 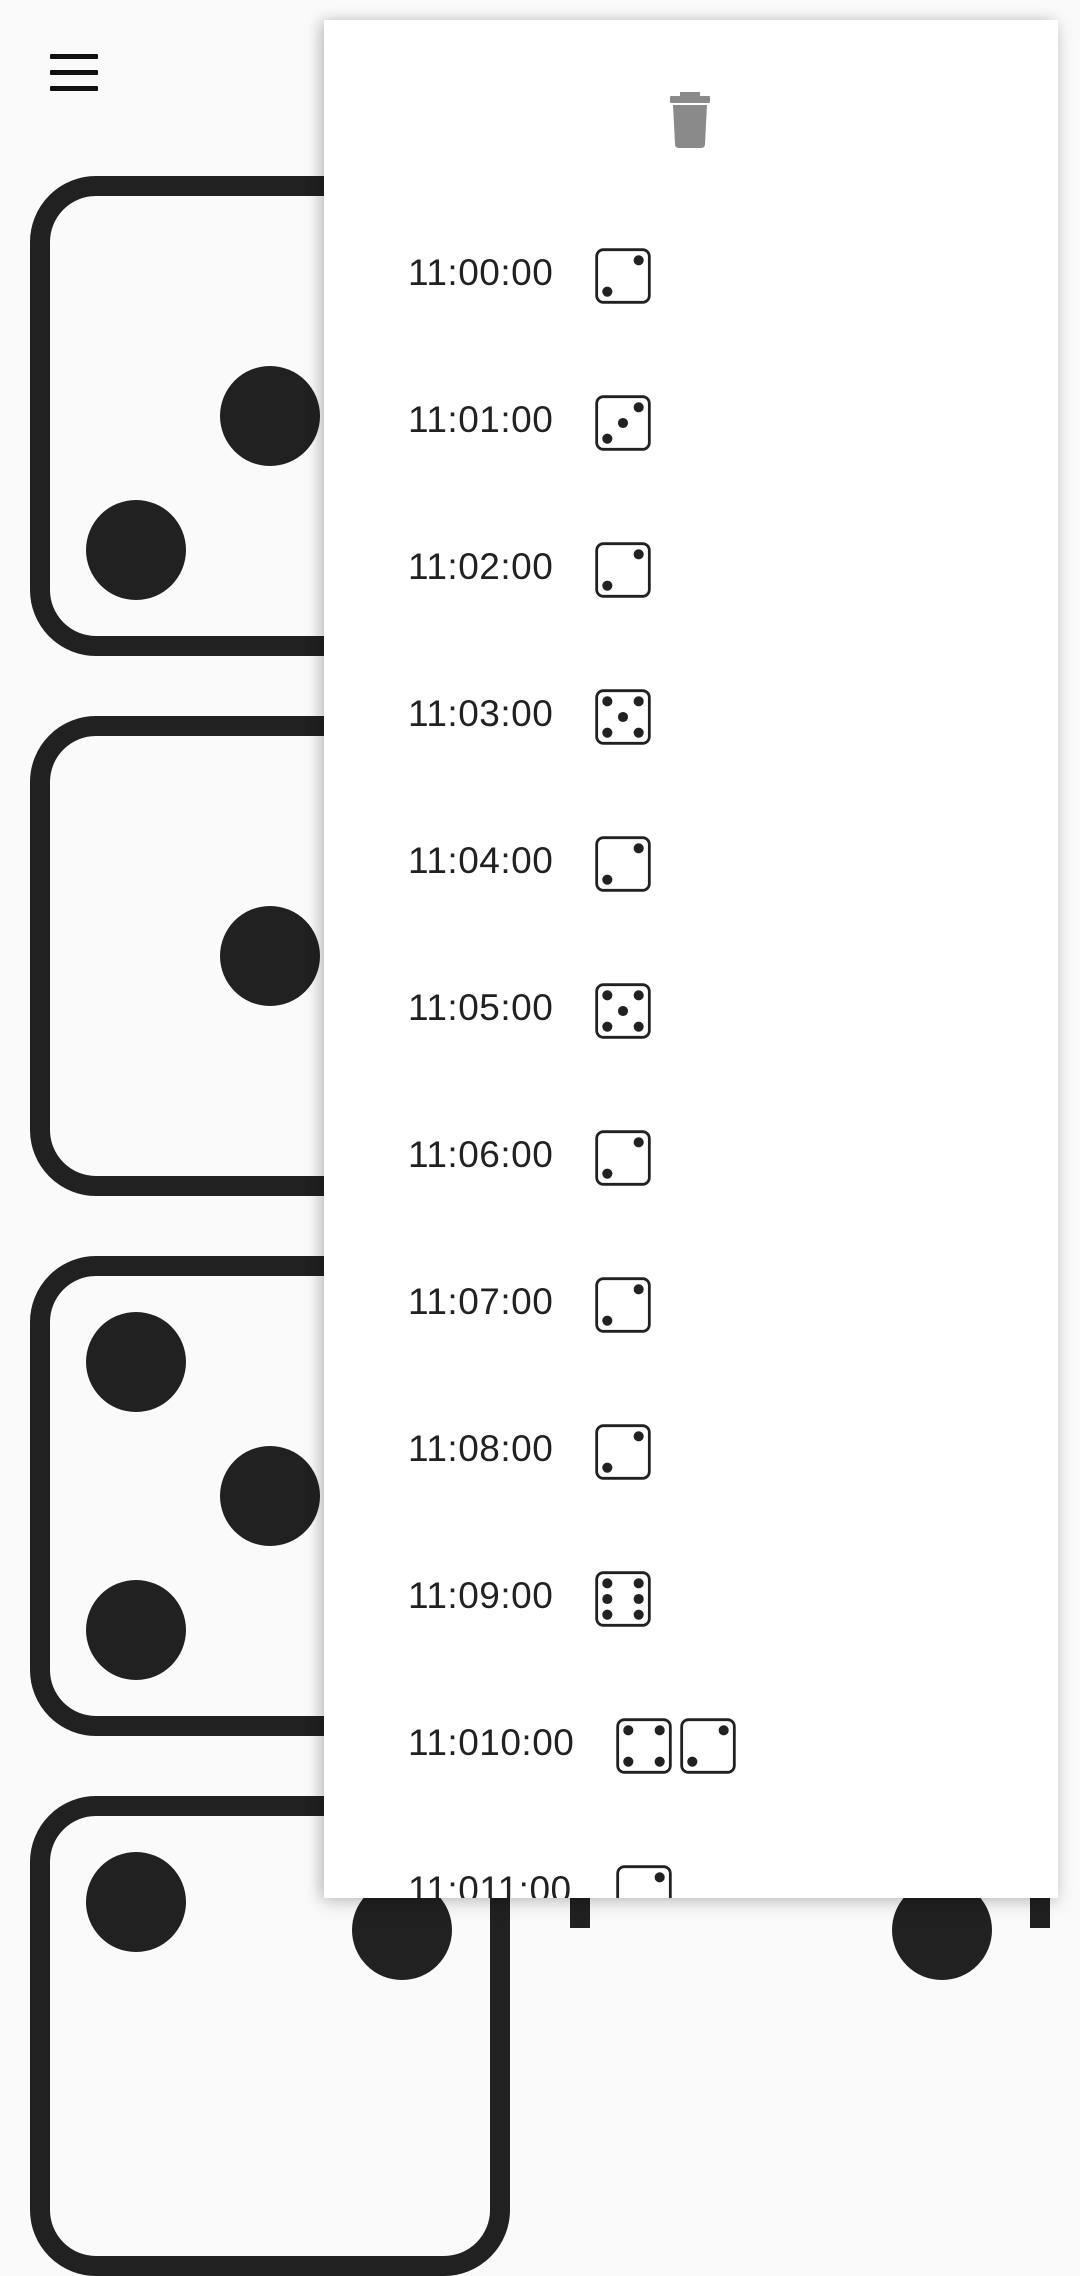 What do you see at coordinates (644, 1746) in the screenshot?
I see `die-face-4-icon` at bounding box center [644, 1746].